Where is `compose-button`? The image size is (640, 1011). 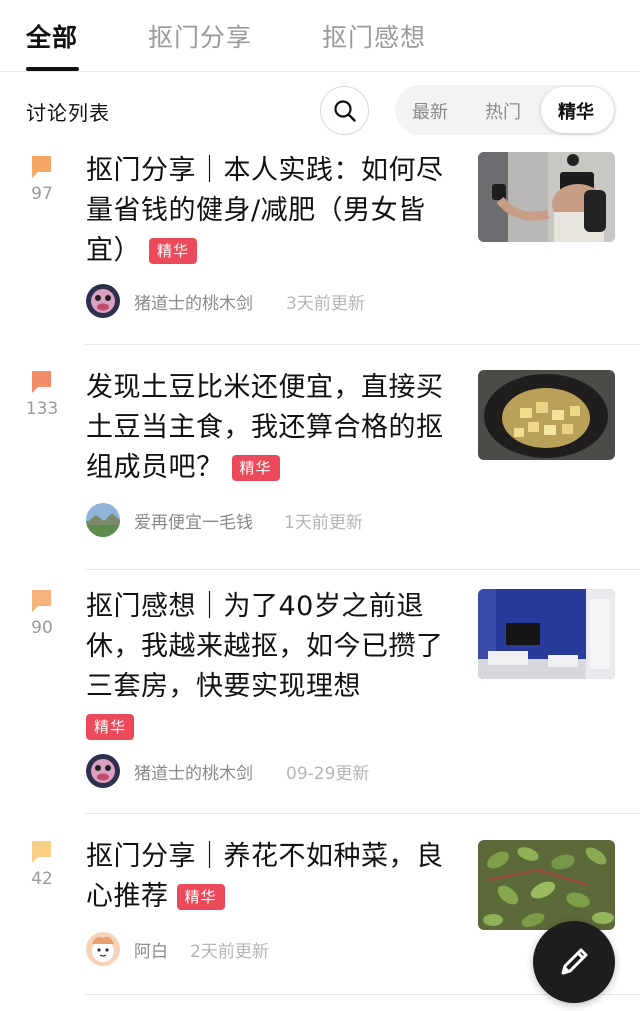 compose-button is located at coordinates (574, 962).